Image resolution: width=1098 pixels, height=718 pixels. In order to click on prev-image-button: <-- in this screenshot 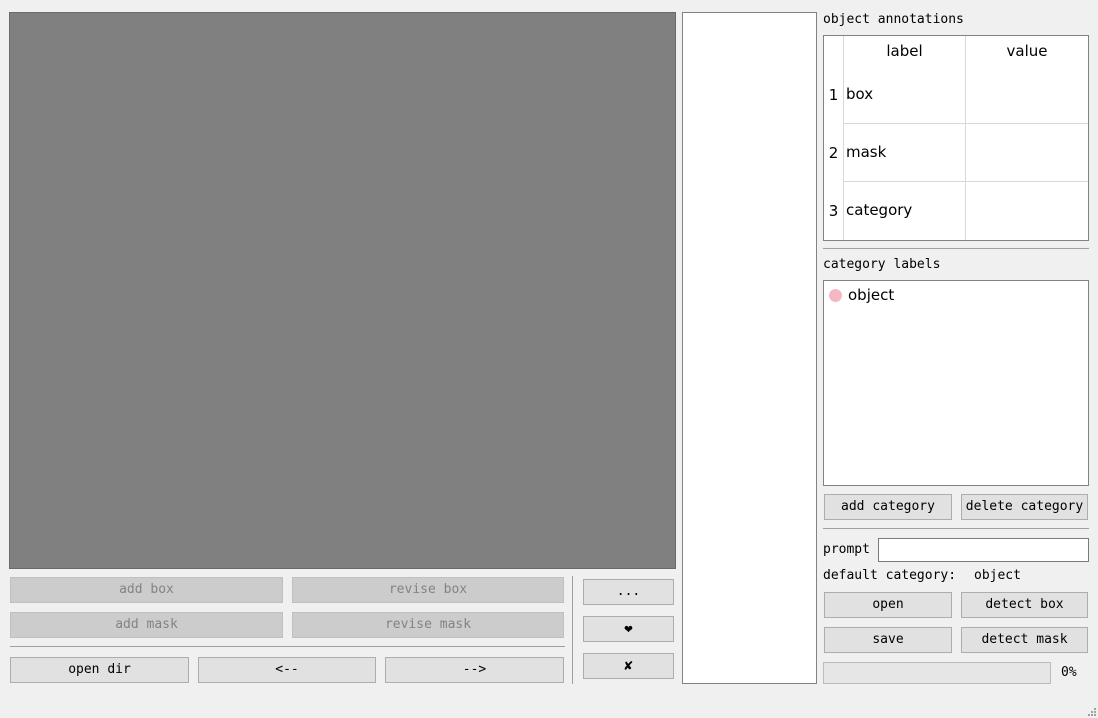, I will do `click(287, 670)`.